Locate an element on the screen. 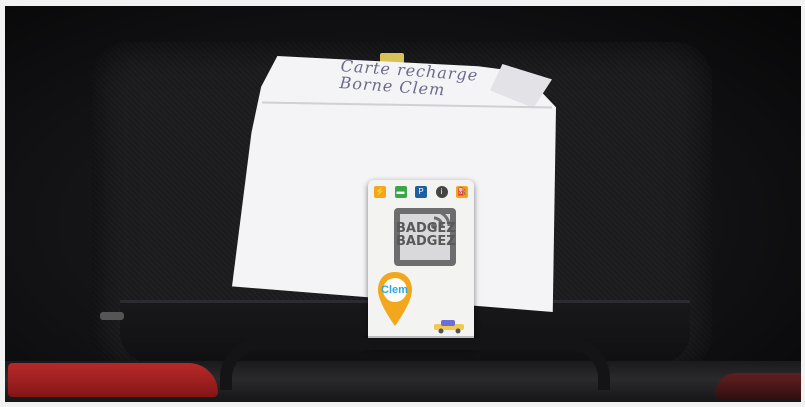 The height and width of the screenshot is (407, 805). card-icon-row: ⚡ ▬ P i ⛽ is located at coordinates (421, 192).